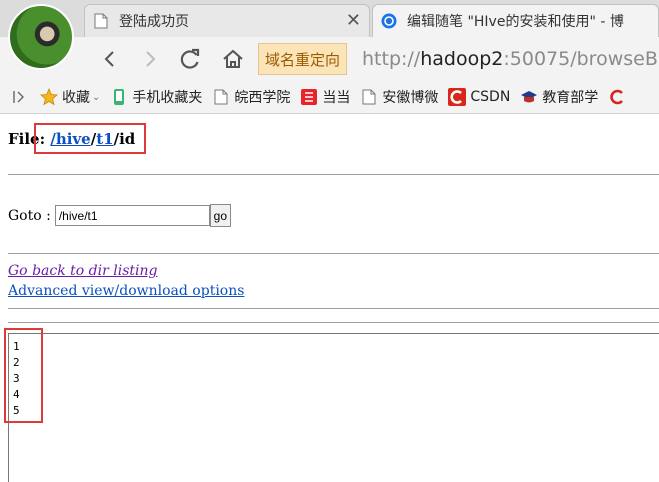 This screenshot has height=482, width=659. What do you see at coordinates (581, 59) in the screenshot?
I see `url-path: :50075/browseBlock.jsp` at bounding box center [581, 59].